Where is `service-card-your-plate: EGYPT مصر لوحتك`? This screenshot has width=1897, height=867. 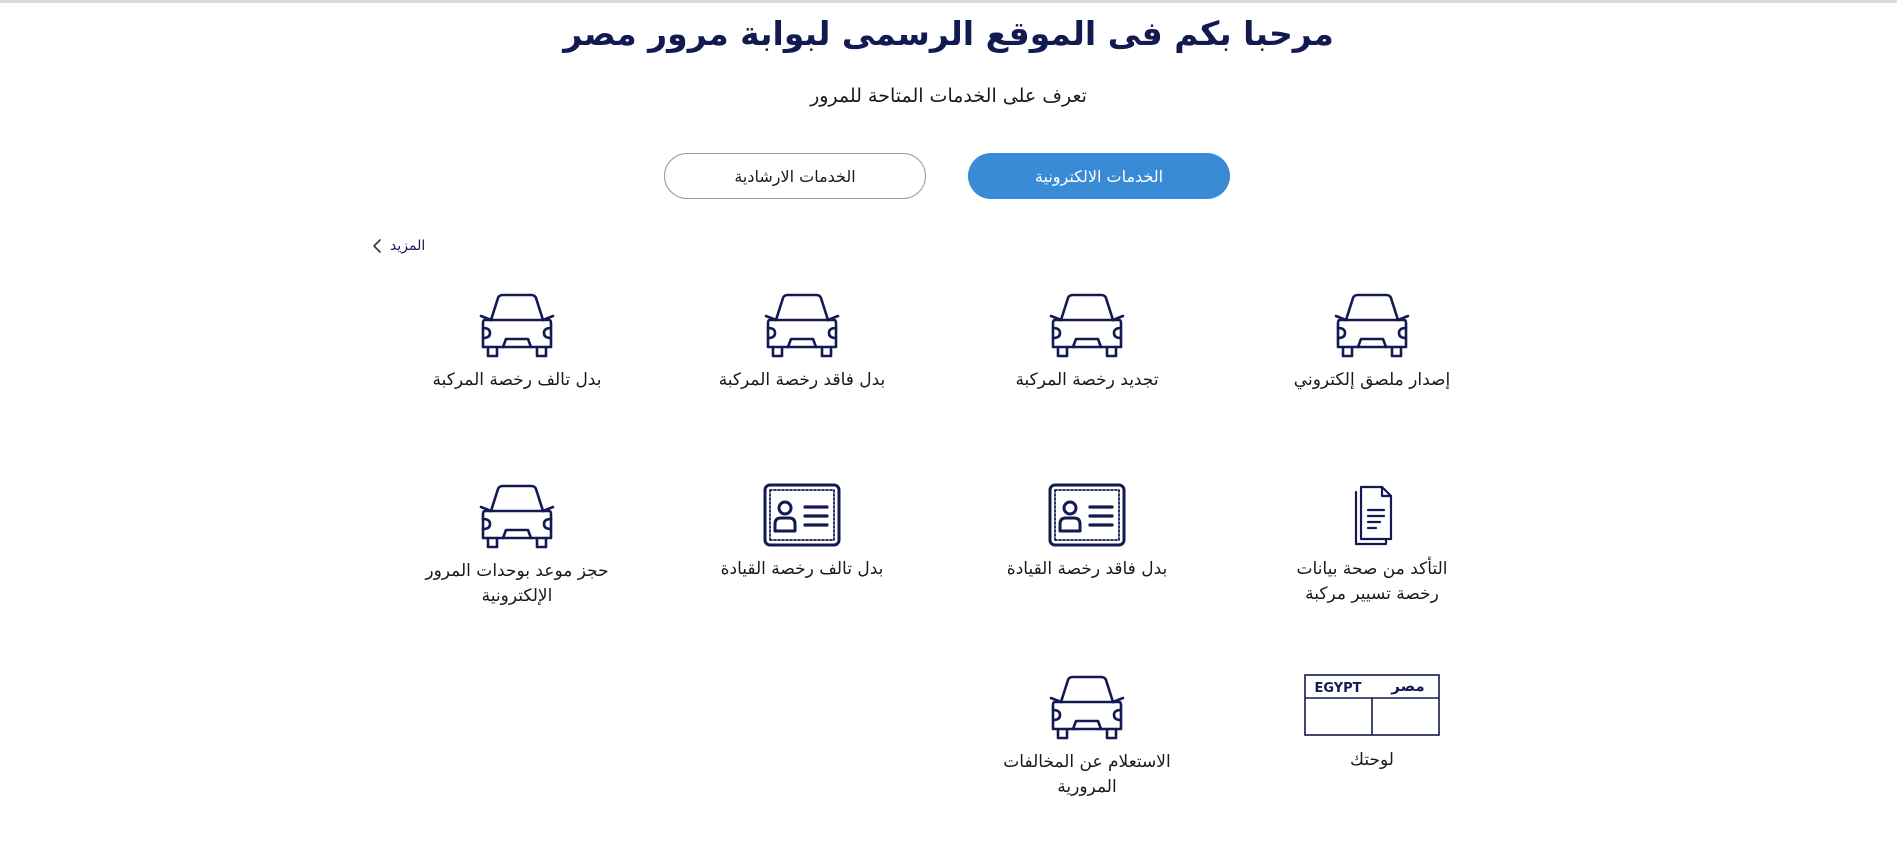 service-card-your-plate: EGYPT مصر لوحتك is located at coordinates (1372, 723).